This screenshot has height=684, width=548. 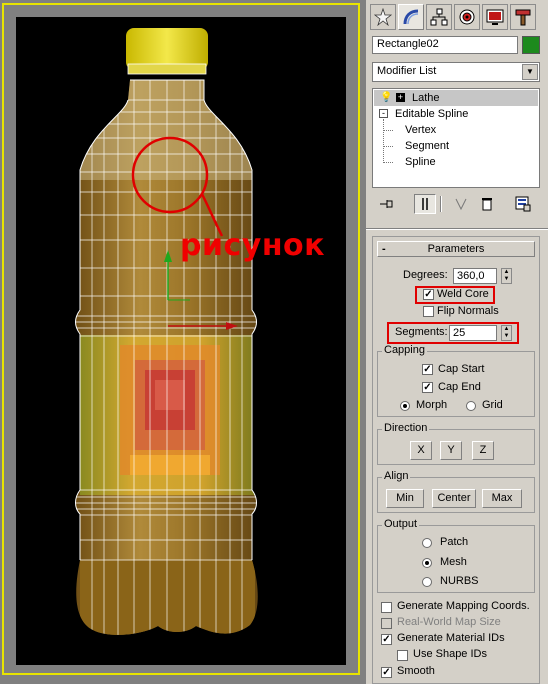 What do you see at coordinates (432, 114) in the screenshot?
I see `stack-item-label: Editable Spline` at bounding box center [432, 114].